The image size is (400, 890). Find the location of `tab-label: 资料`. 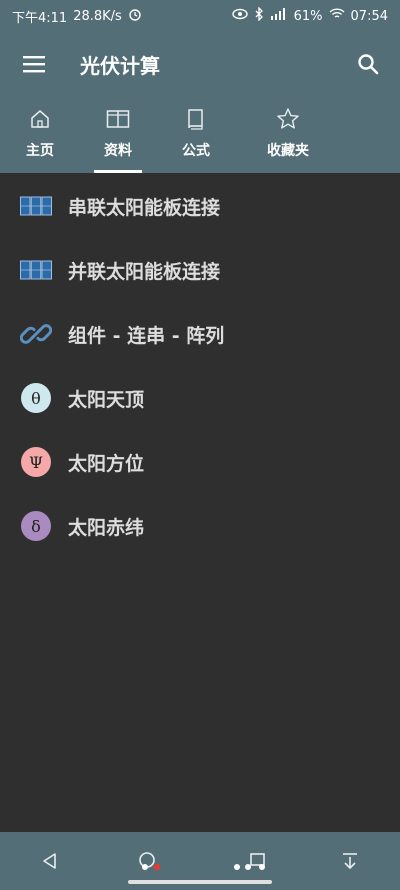

tab-label: 资料 is located at coordinates (118, 151).